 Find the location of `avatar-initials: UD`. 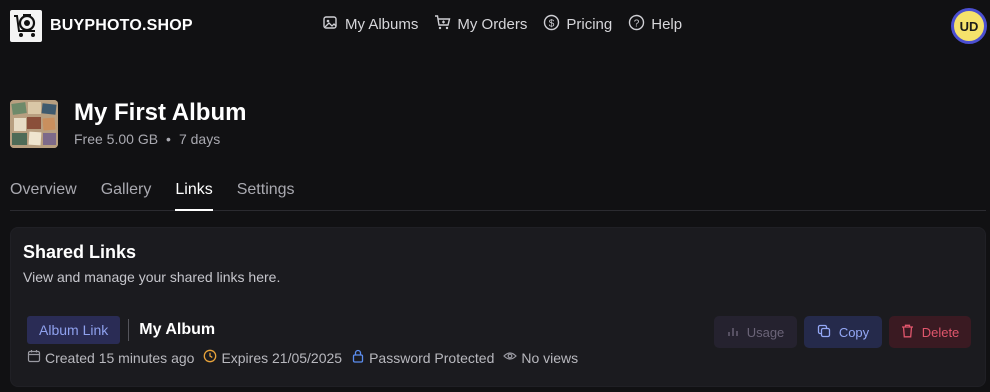

avatar-initials: UD is located at coordinates (969, 26).